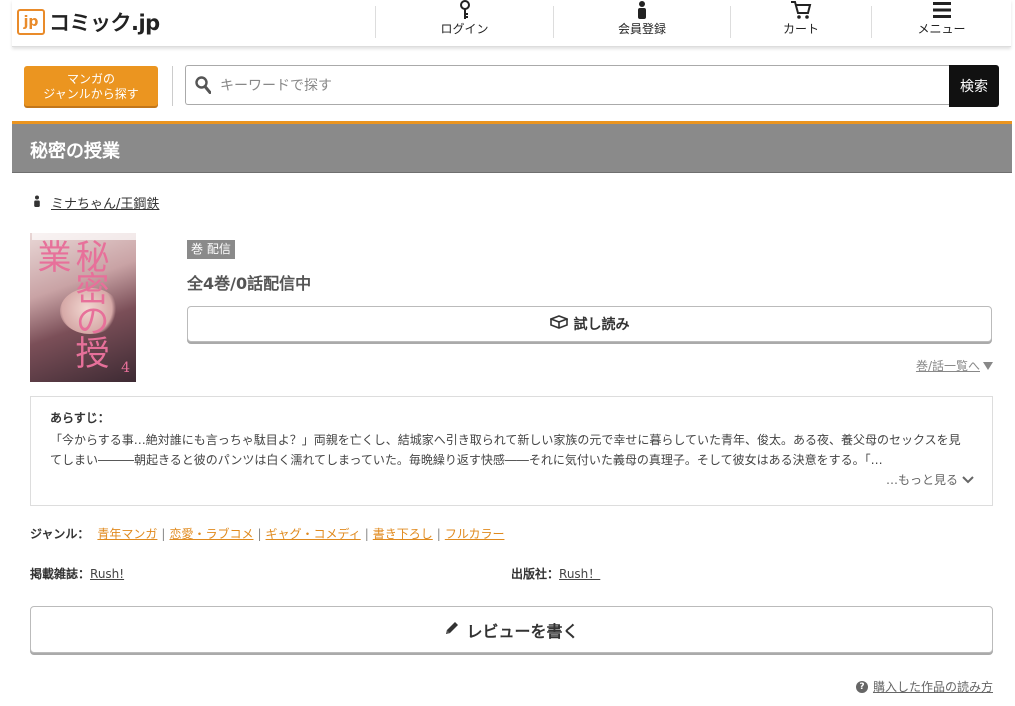 The height and width of the screenshot is (706, 1015). I want to click on cover-title: 秘密の授業, so click(70, 303).